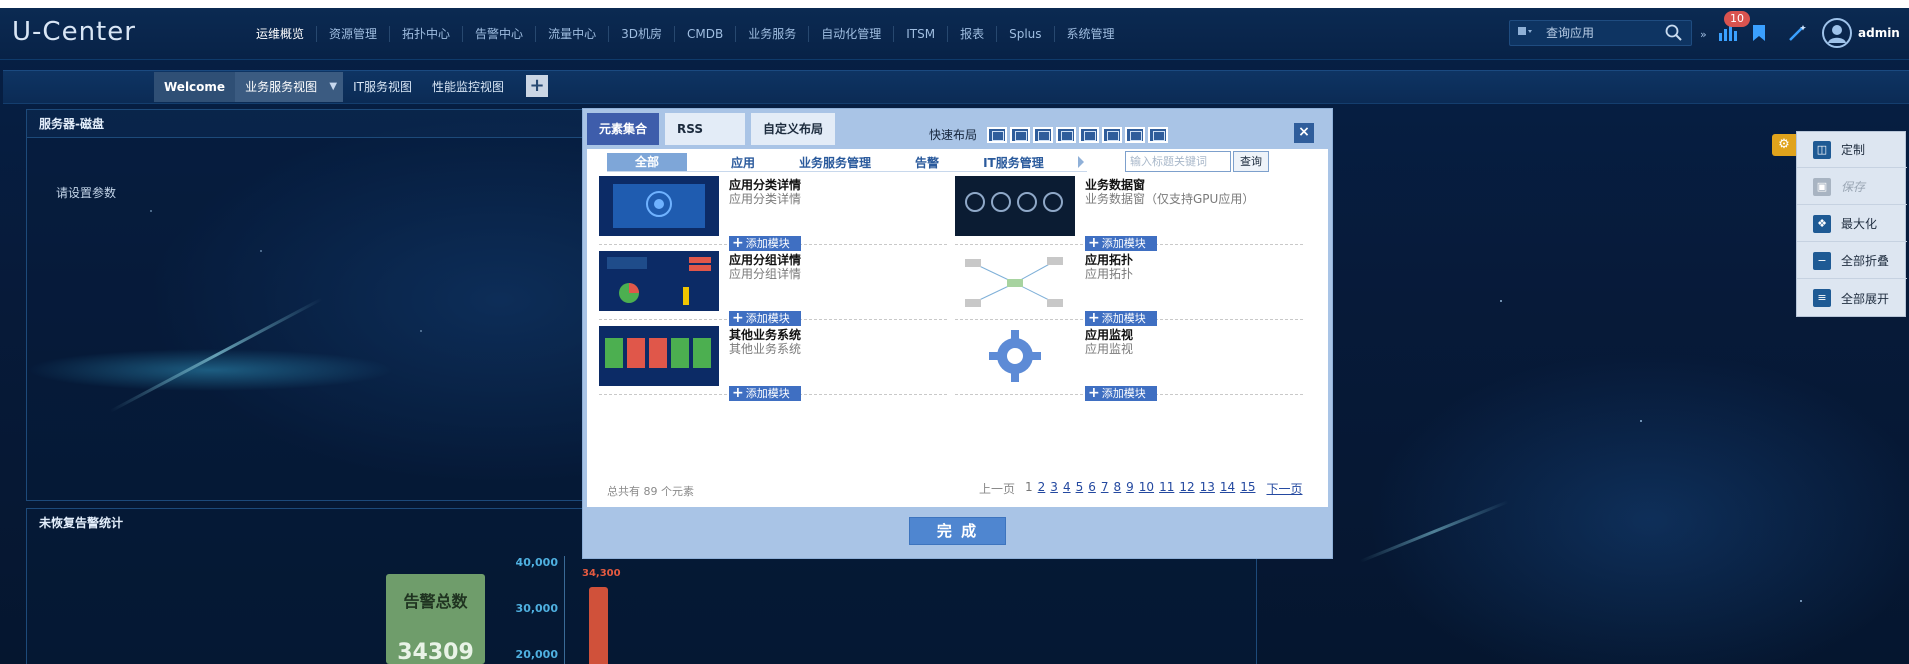  What do you see at coordinates (289, 87) in the screenshot?
I see `view-tab-business: 业务服务视图 ▼` at bounding box center [289, 87].